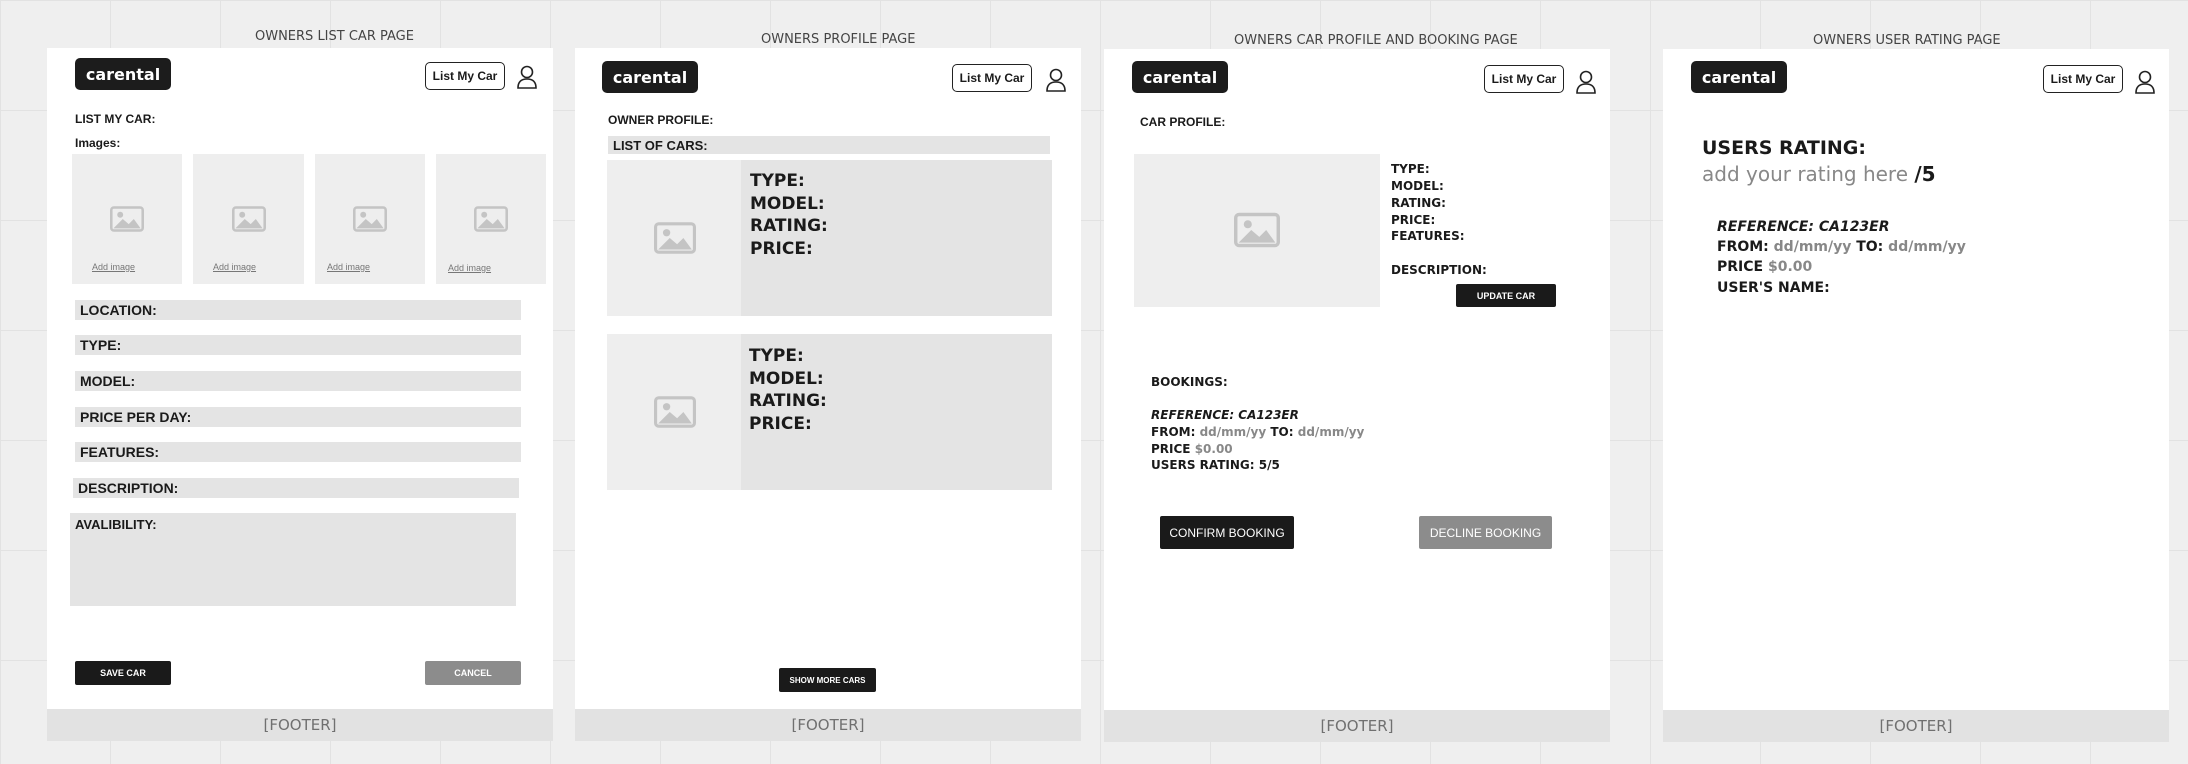 Image resolution: width=2188 pixels, height=764 pixels. Describe the element at coordinates (1215, 465) in the screenshot. I see `users-rating: USERS RATING: 5/5` at that location.